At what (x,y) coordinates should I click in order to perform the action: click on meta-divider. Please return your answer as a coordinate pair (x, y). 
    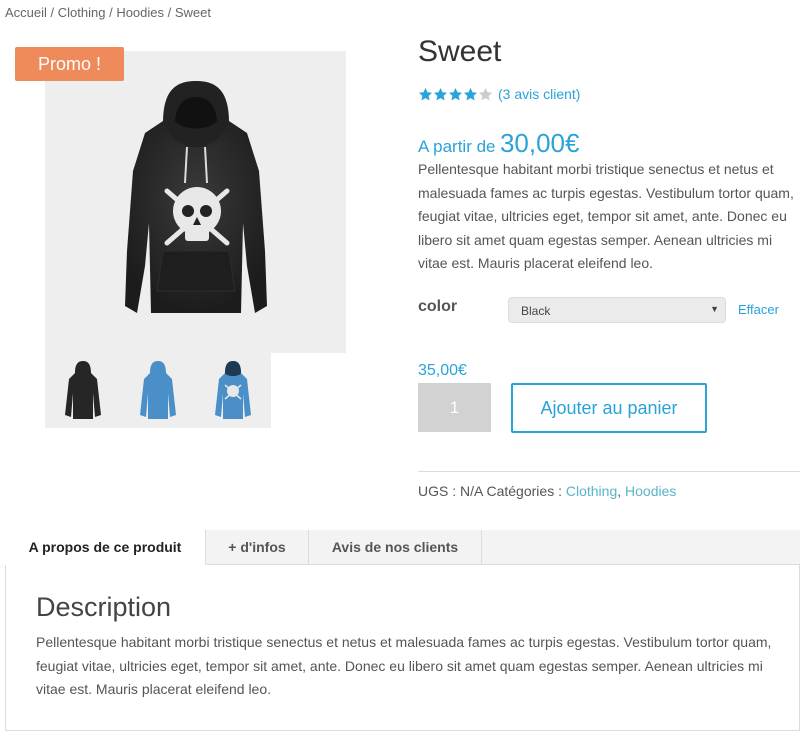
    Looking at the image, I should click on (609, 471).